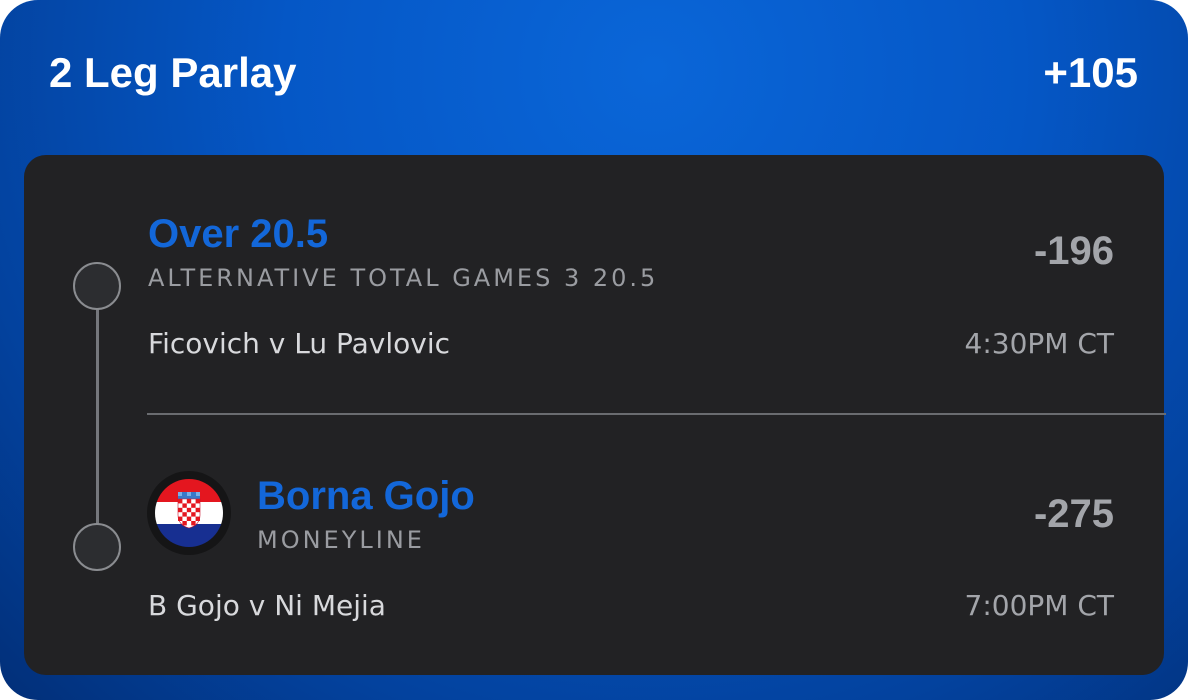 The width and height of the screenshot is (1188, 700). What do you see at coordinates (341, 540) in the screenshot?
I see `leg-2-market: MONEYLINE` at bounding box center [341, 540].